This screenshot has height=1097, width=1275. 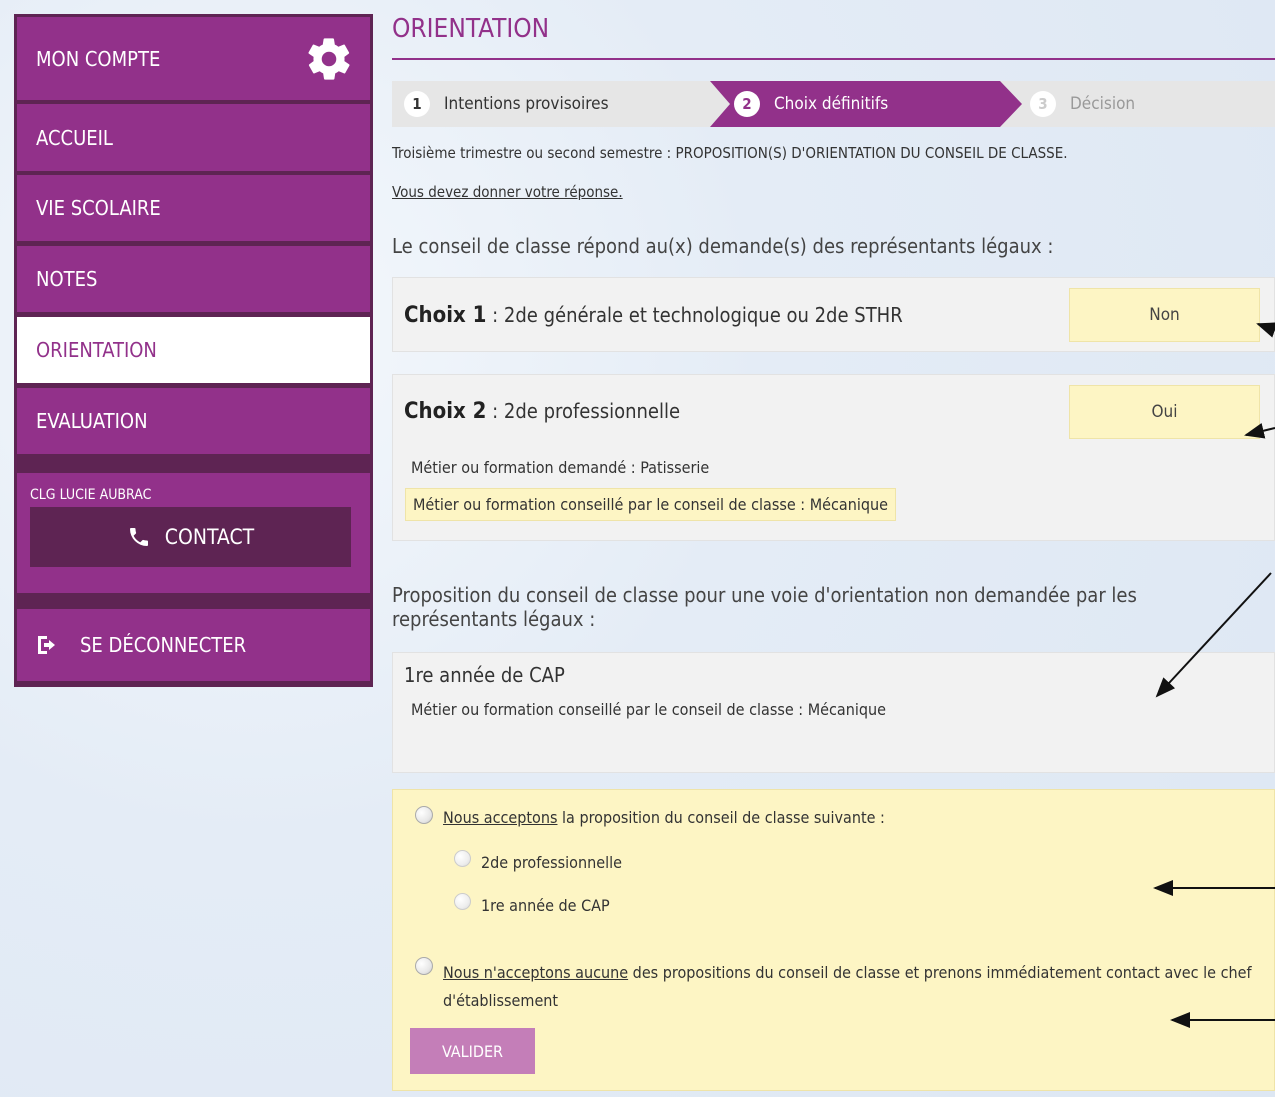 I want to click on step-number: 2, so click(x=747, y=104).